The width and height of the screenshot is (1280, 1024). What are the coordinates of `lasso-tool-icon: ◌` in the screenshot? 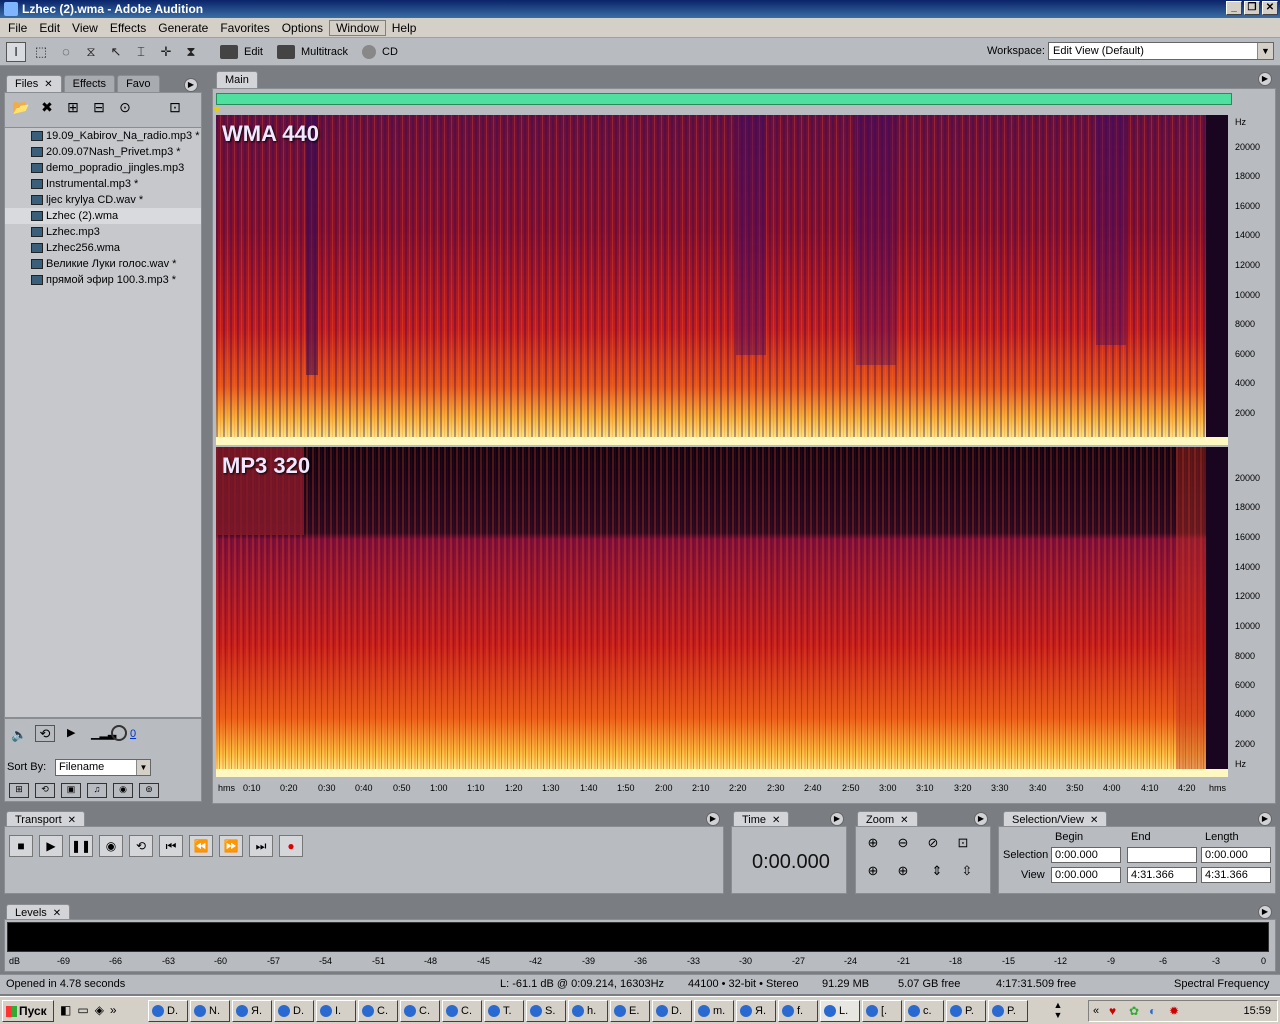 It's located at (66, 52).